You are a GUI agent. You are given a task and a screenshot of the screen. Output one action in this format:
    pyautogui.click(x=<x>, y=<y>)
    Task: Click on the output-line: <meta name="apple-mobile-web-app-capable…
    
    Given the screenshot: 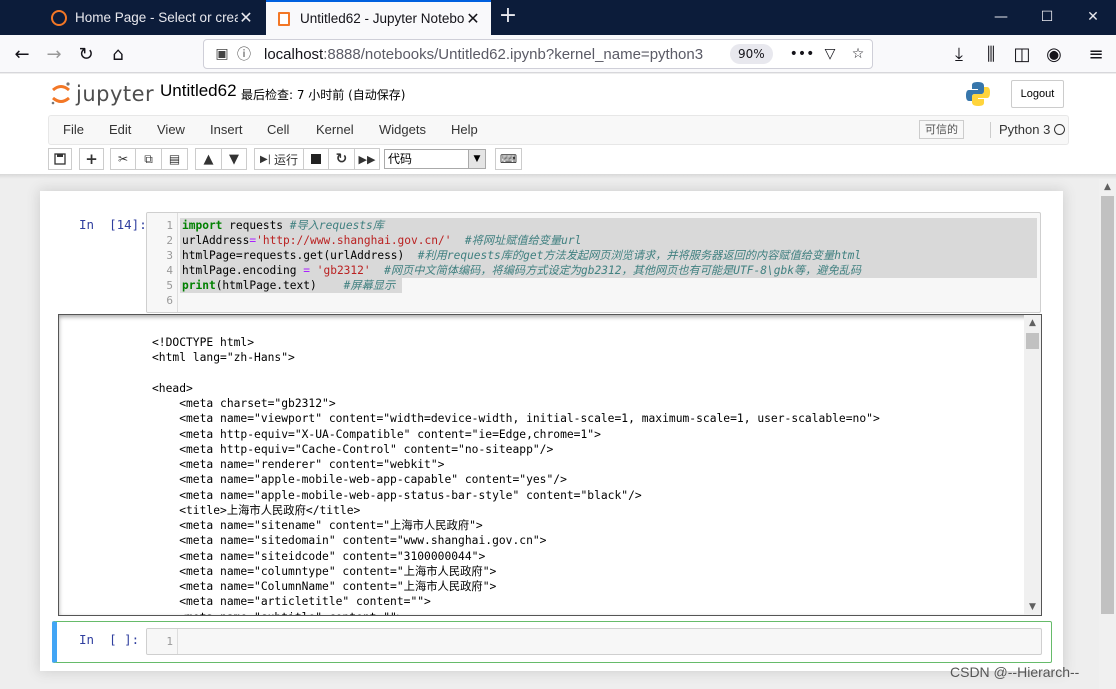 What is the action you would take?
    pyautogui.click(x=359, y=480)
    